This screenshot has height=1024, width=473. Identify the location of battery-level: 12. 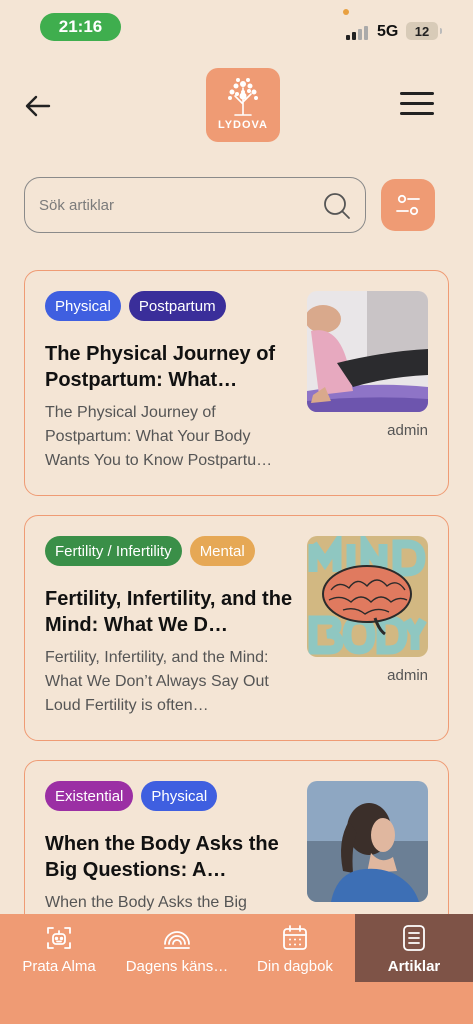
(422, 31).